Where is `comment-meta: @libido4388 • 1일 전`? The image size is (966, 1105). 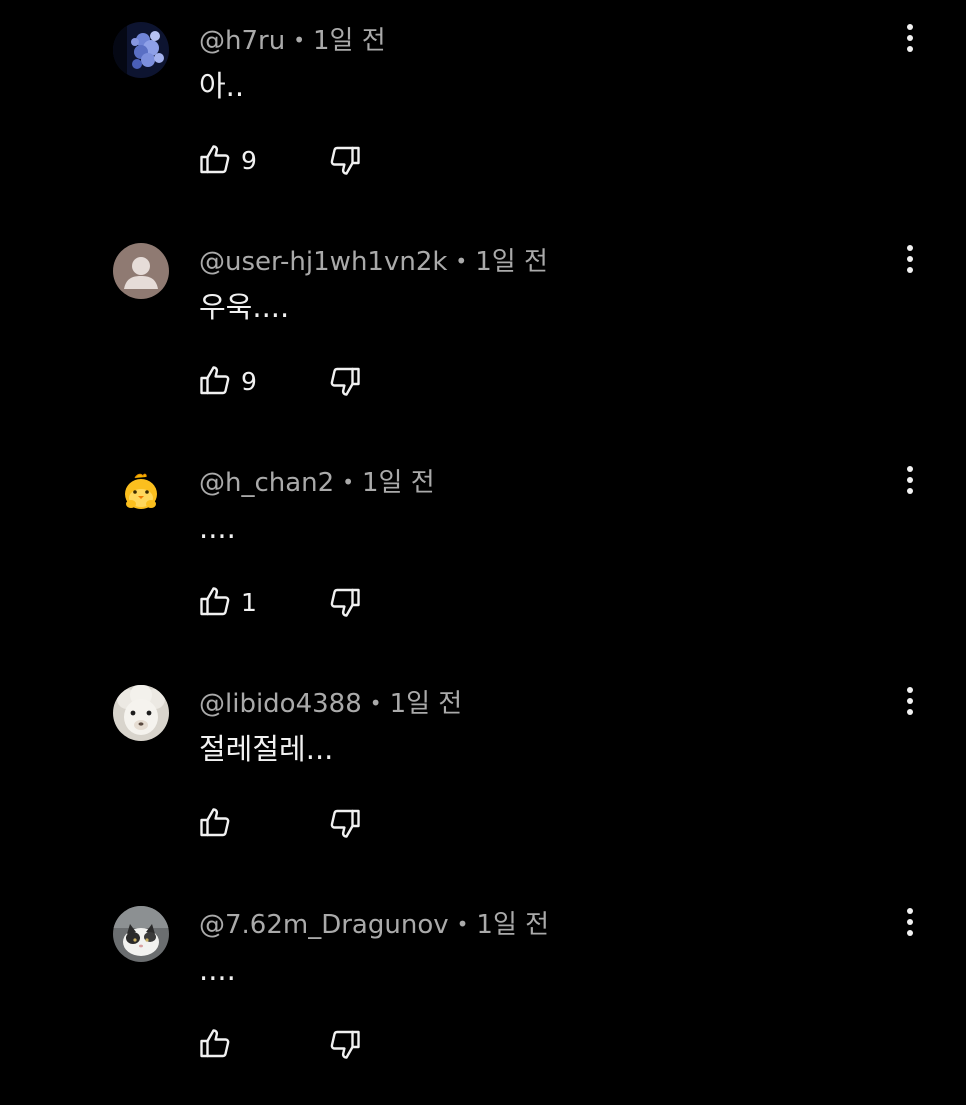
comment-meta: @libido4388 • 1일 전 is located at coordinates (330, 703).